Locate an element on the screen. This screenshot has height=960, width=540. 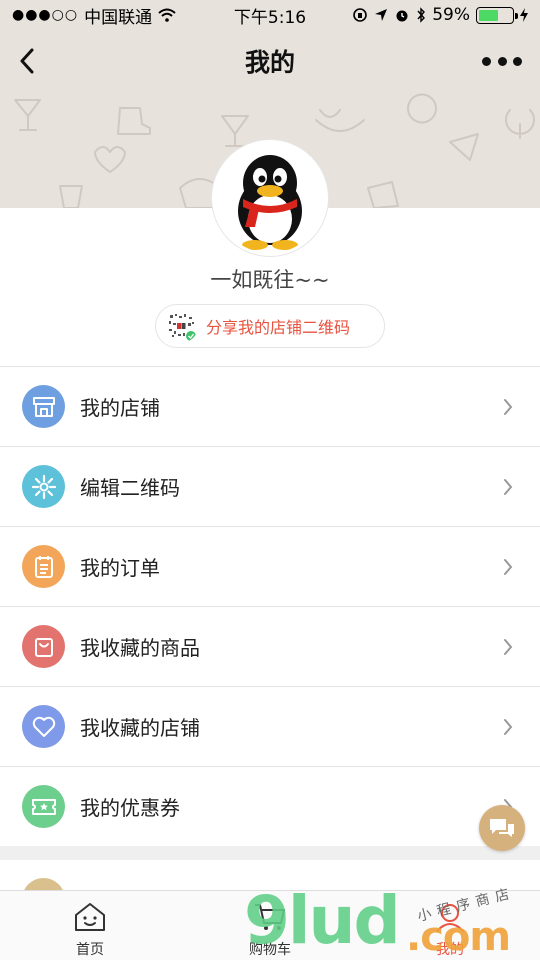
tab-cart: 购物车 is located at coordinates (270, 925).